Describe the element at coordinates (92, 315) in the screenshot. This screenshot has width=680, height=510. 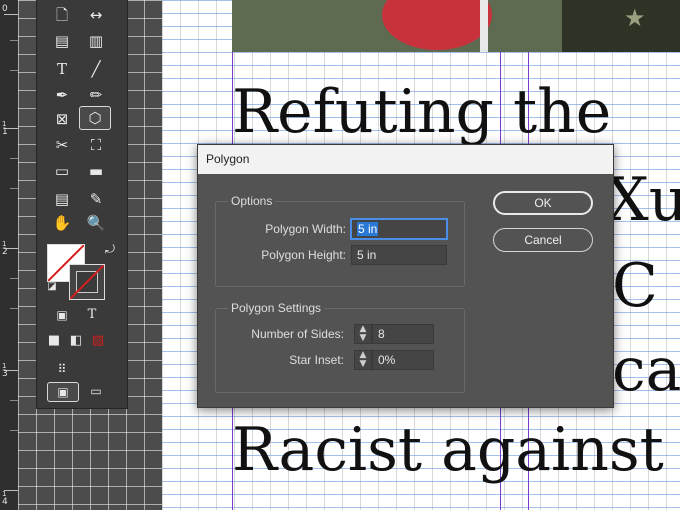
I see `formatting-text-icon: T` at that location.